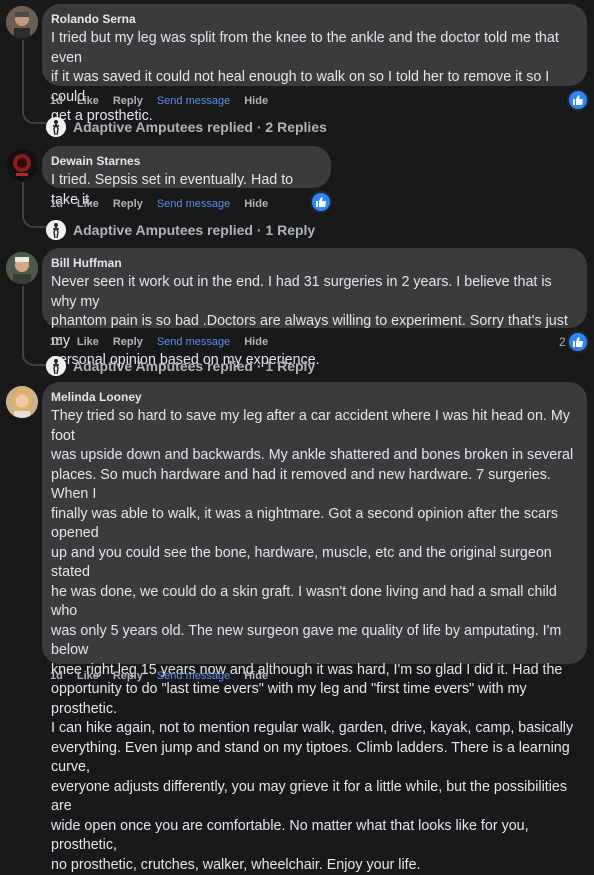 Image resolution: width=594 pixels, height=875 pixels. I want to click on reaction-count: 2, so click(562, 342).